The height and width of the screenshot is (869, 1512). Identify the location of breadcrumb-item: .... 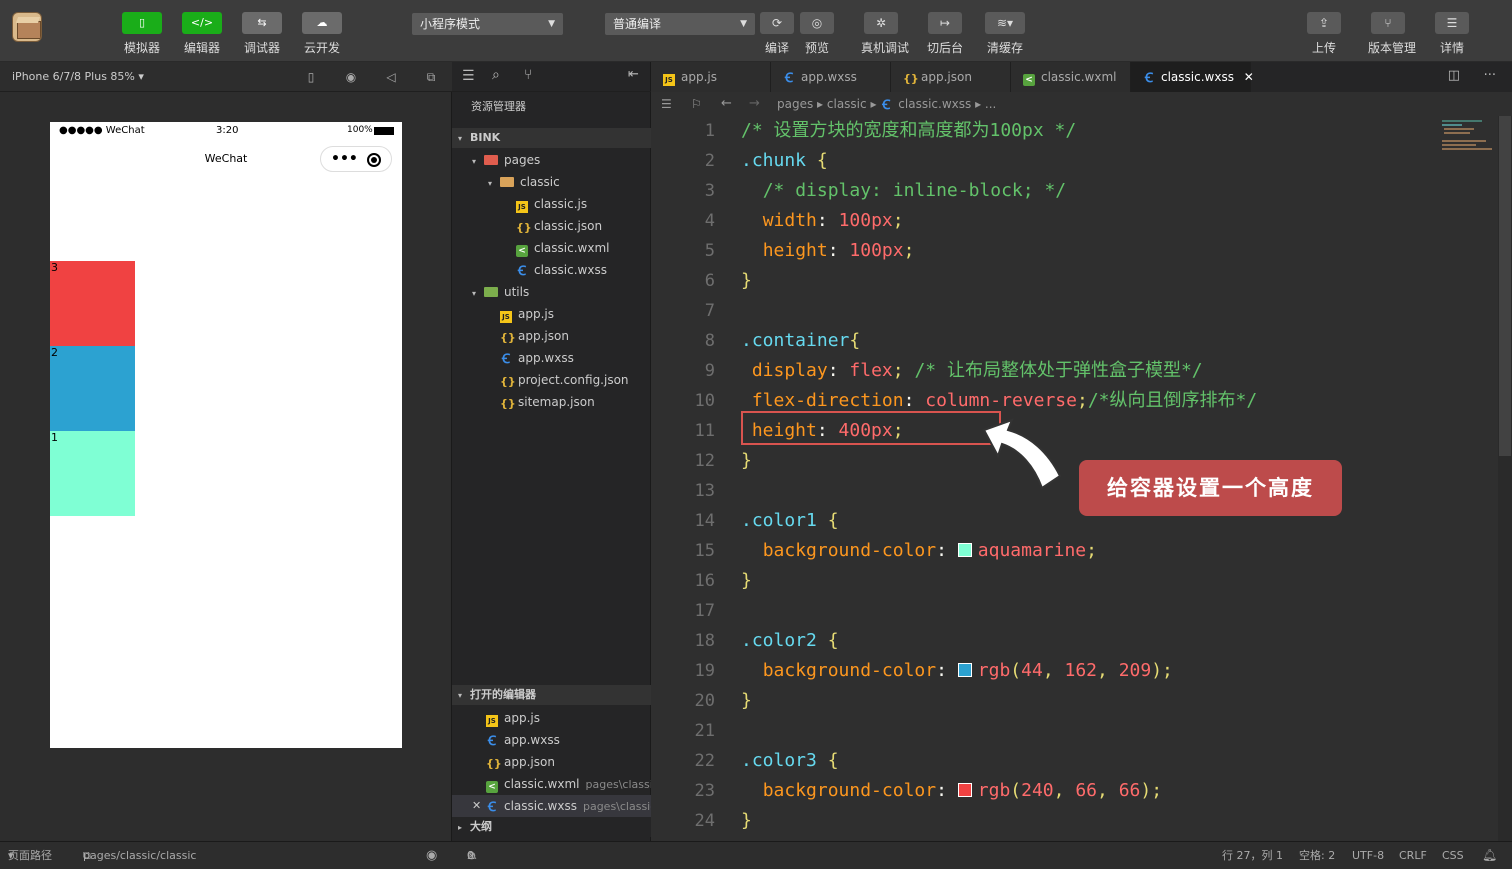
(990, 104).